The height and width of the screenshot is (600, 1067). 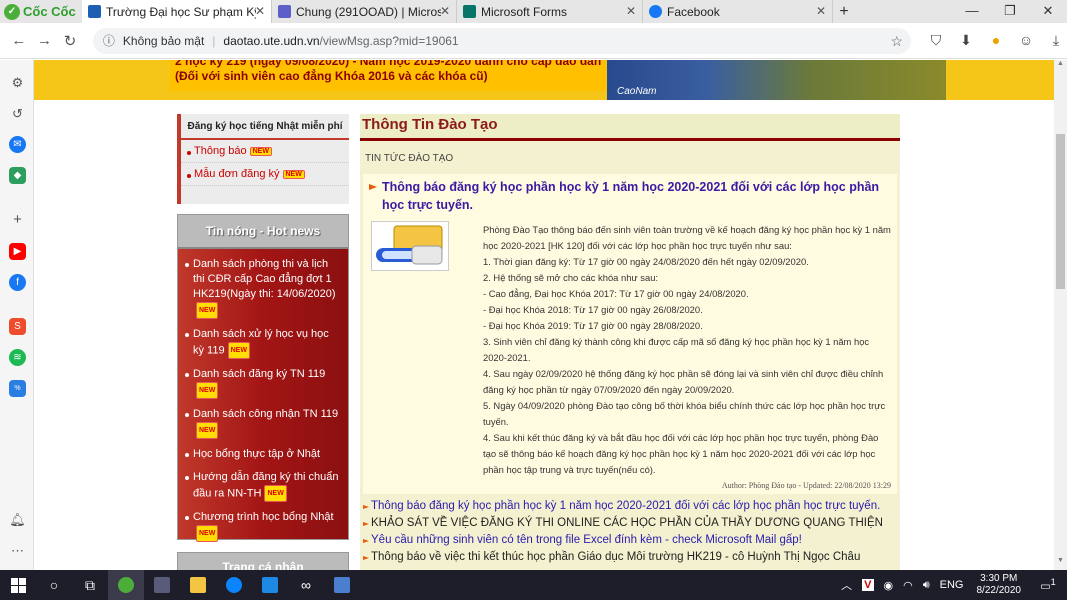 What do you see at coordinates (1056, 40) in the screenshot?
I see `downloads-tray-icon: ⤓` at bounding box center [1056, 40].